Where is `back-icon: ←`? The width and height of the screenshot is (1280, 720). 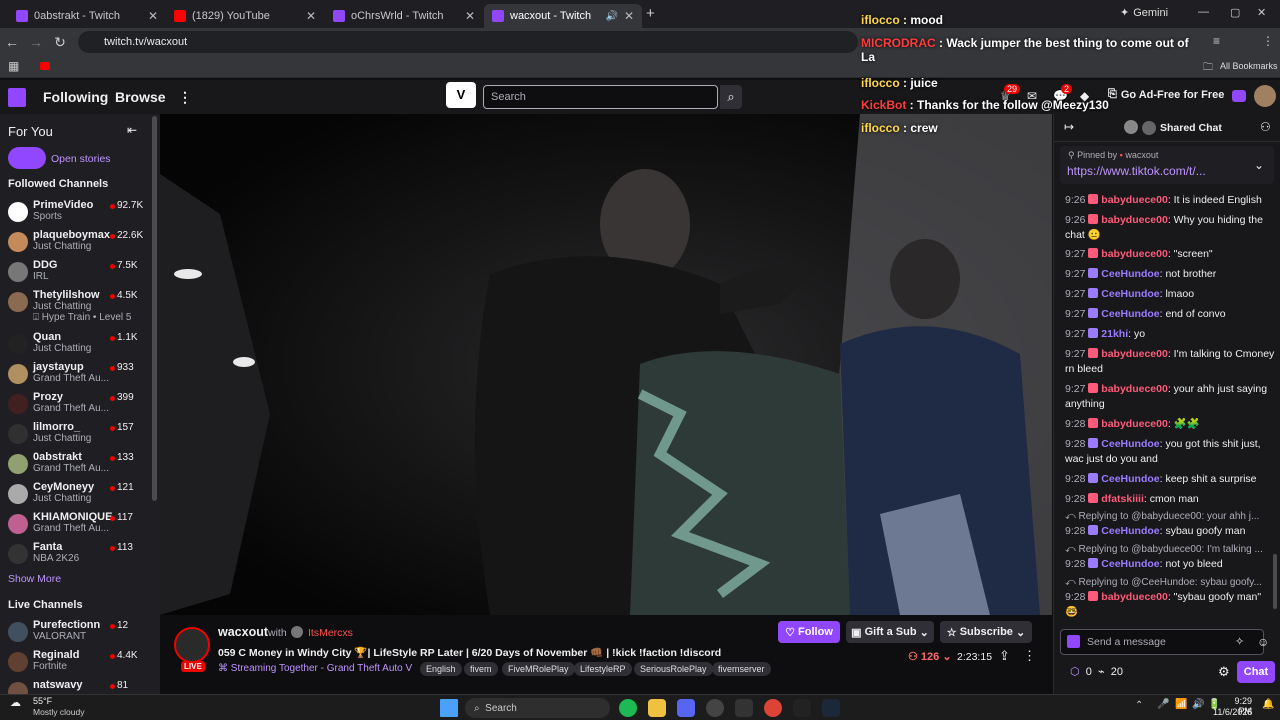 back-icon: ← is located at coordinates (12, 42).